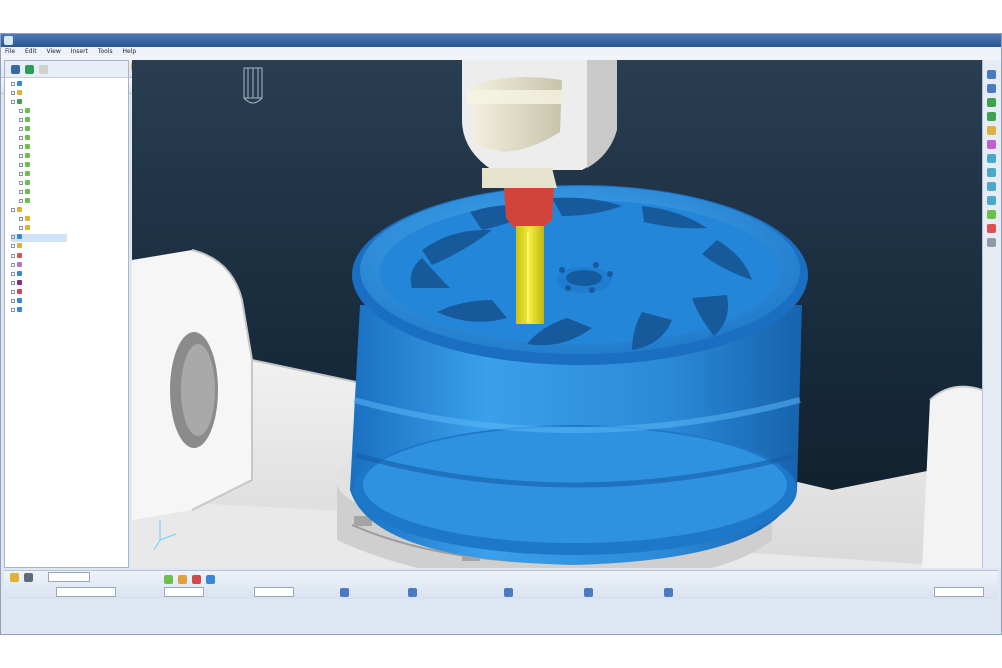  What do you see at coordinates (196, 579) in the screenshot?
I see `gouge-check-icon` at bounding box center [196, 579].